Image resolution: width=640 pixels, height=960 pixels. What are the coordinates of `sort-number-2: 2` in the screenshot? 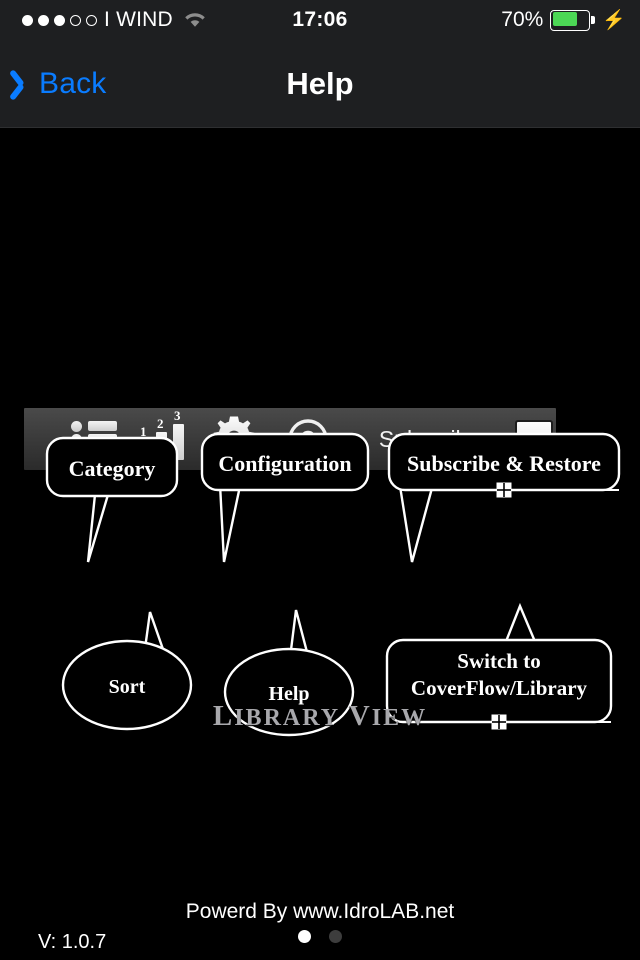 It's located at (160, 423).